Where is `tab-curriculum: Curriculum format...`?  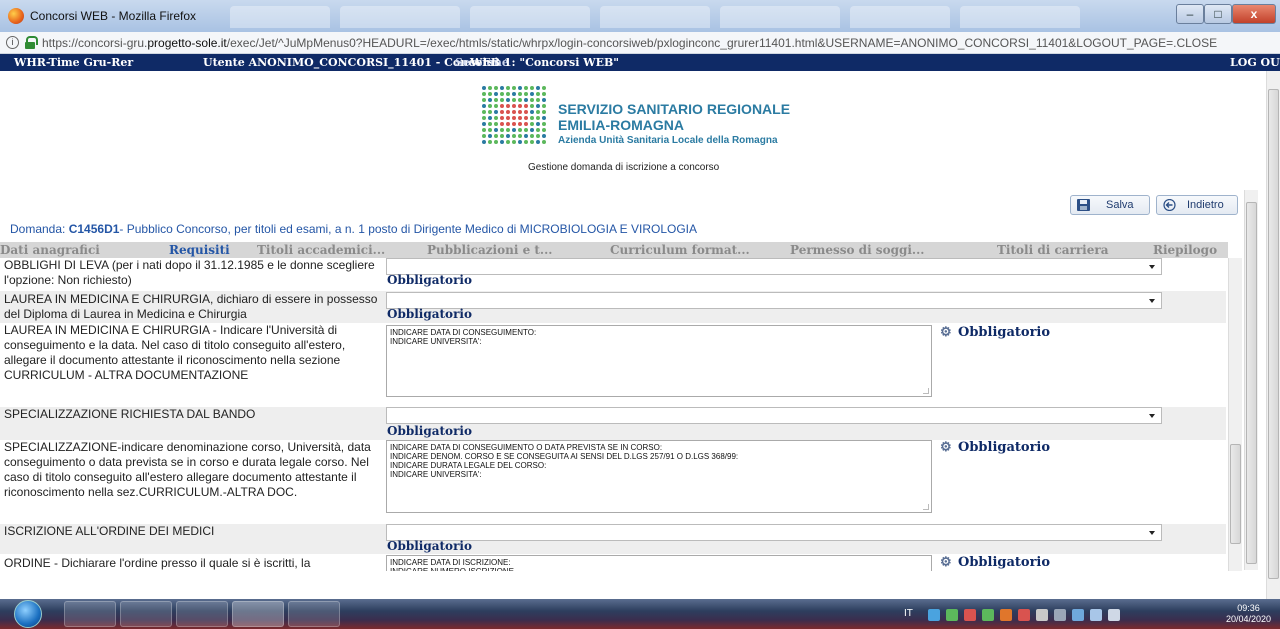
tab-curriculum: Curriculum format... is located at coordinates (680, 250).